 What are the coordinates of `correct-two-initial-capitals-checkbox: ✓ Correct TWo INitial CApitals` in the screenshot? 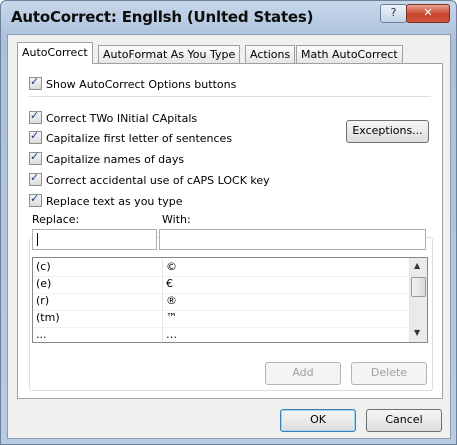 It's located at (113, 118).